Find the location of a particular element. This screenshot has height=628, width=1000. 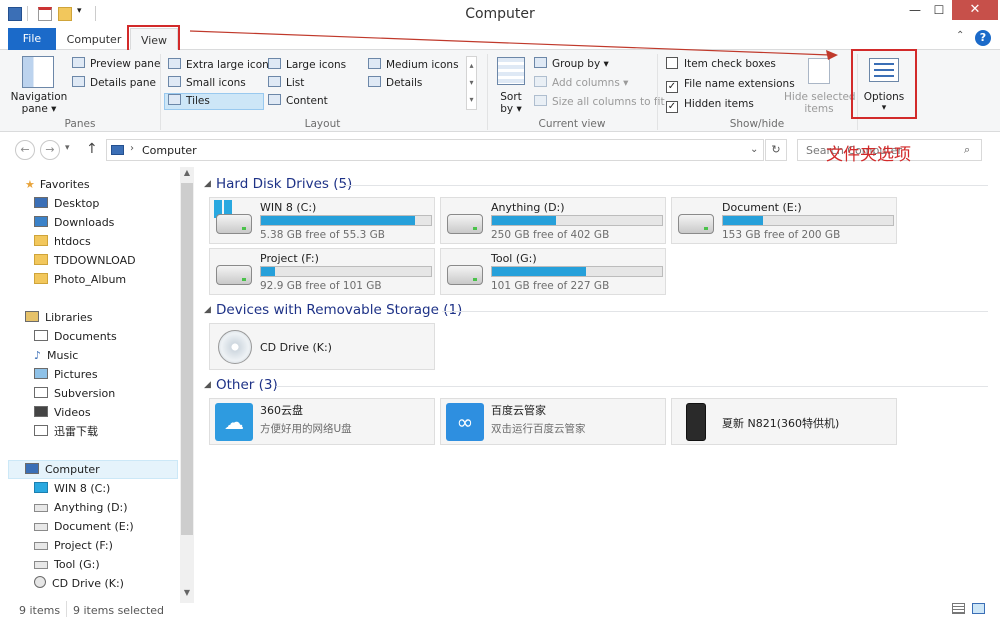

nav-libraries: Libraries is located at coordinates (59, 317).